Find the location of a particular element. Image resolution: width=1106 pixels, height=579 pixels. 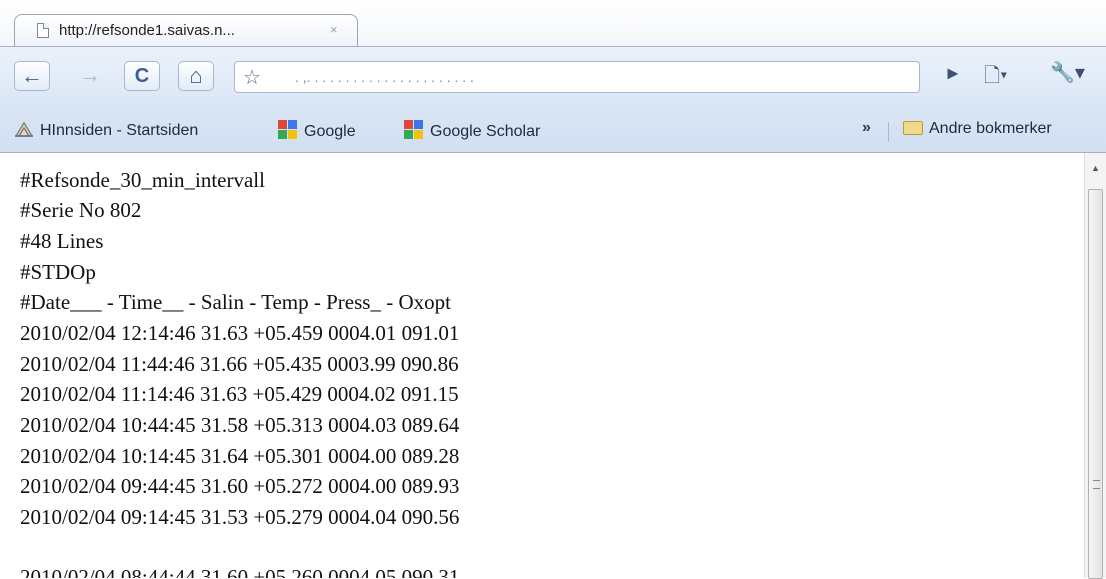

wrench-menu-icon: 🔧▾ is located at coordinates (1067, 72).